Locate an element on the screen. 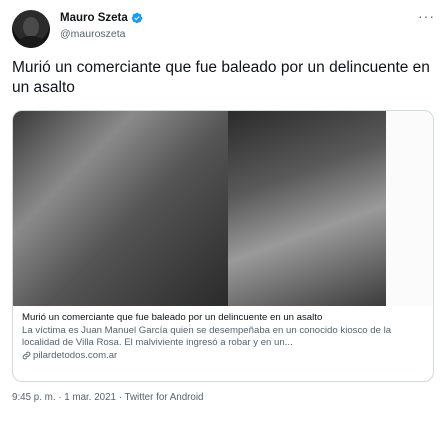  card-photo-background is located at coordinates (409, 208).